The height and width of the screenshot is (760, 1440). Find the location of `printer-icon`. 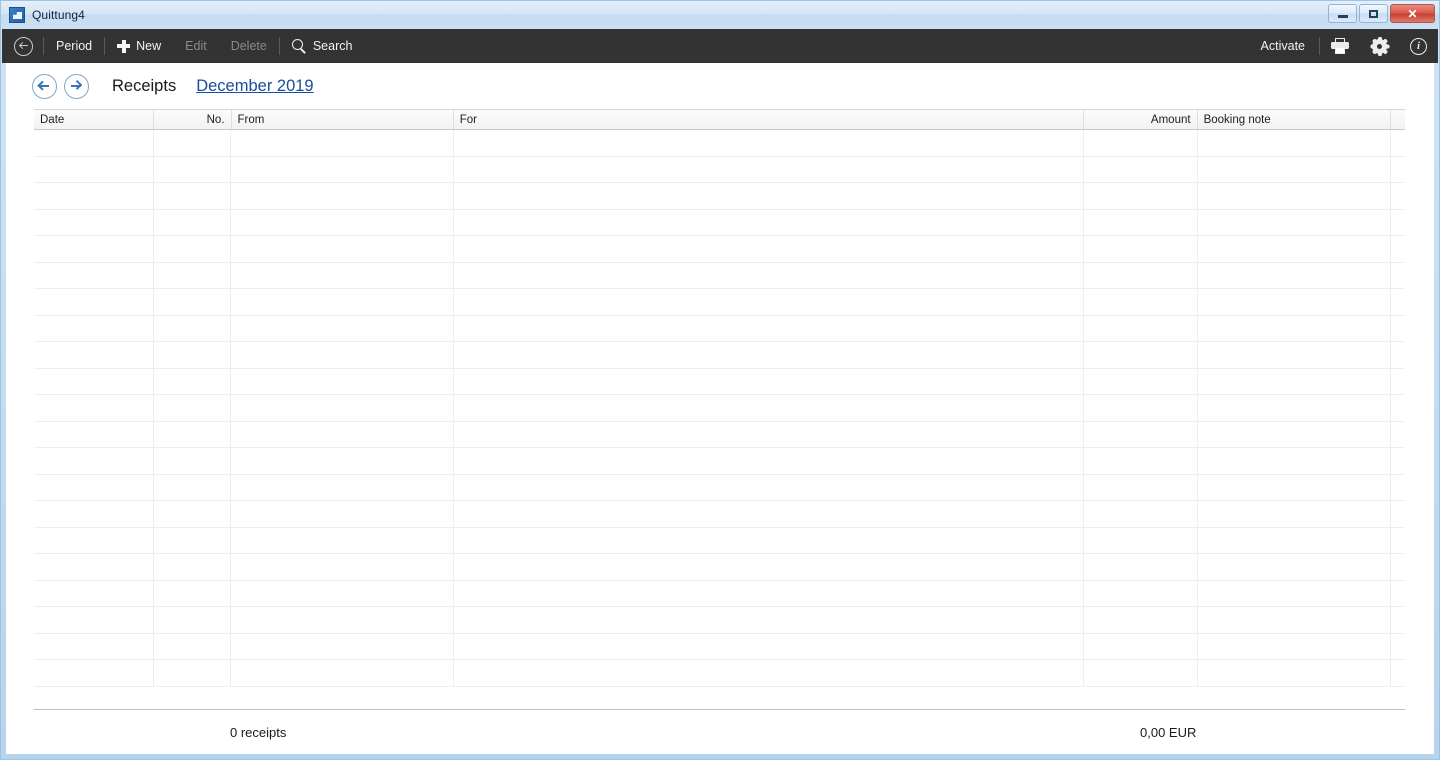

printer-icon is located at coordinates (1340, 46).